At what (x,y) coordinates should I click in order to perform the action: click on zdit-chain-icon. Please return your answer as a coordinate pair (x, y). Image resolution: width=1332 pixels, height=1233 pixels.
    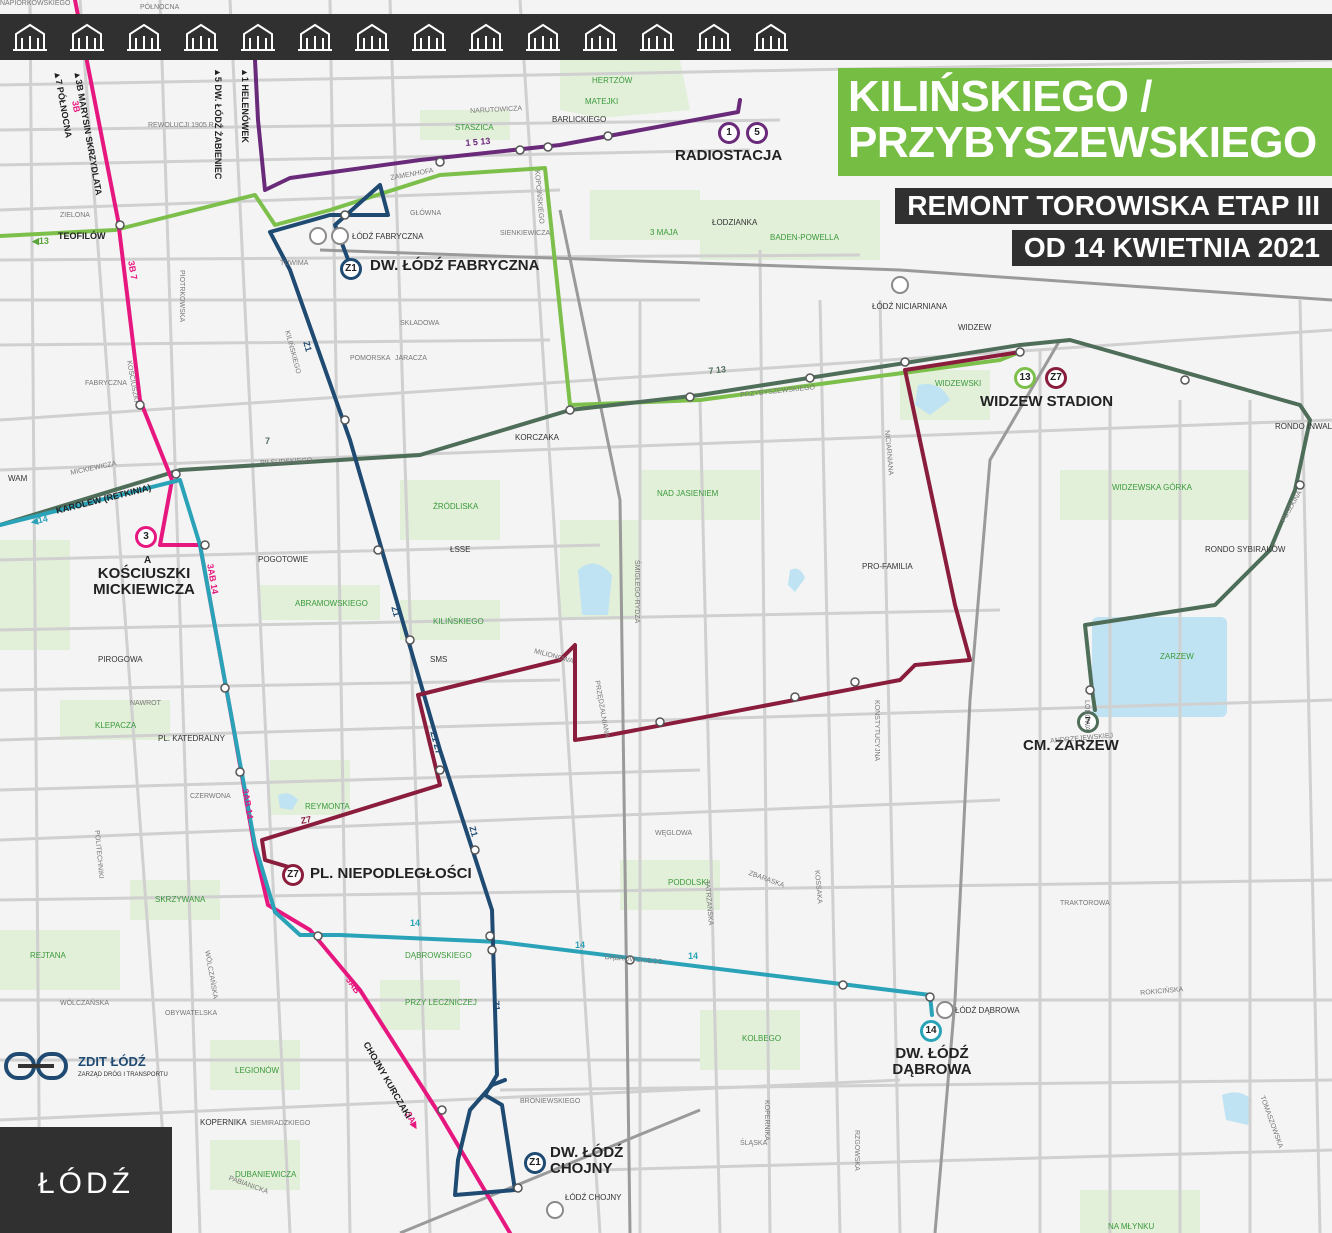
    Looking at the image, I should click on (36, 1066).